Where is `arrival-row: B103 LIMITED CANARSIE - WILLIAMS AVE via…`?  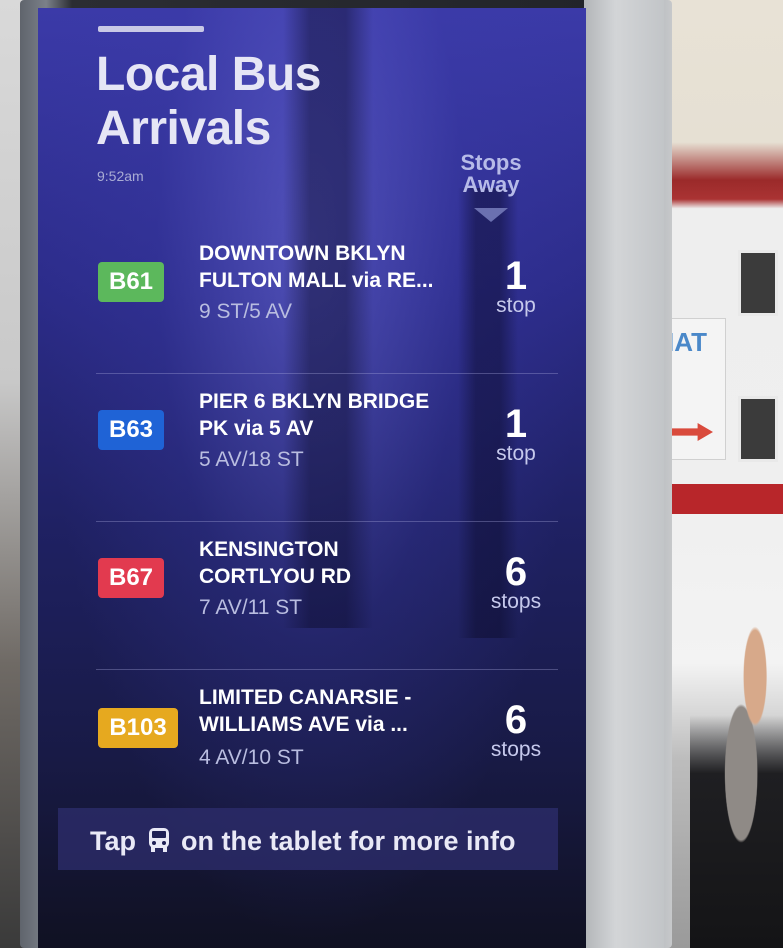 arrival-row: B103 LIMITED CANARSIE - WILLIAMS AVE via… is located at coordinates (327, 744).